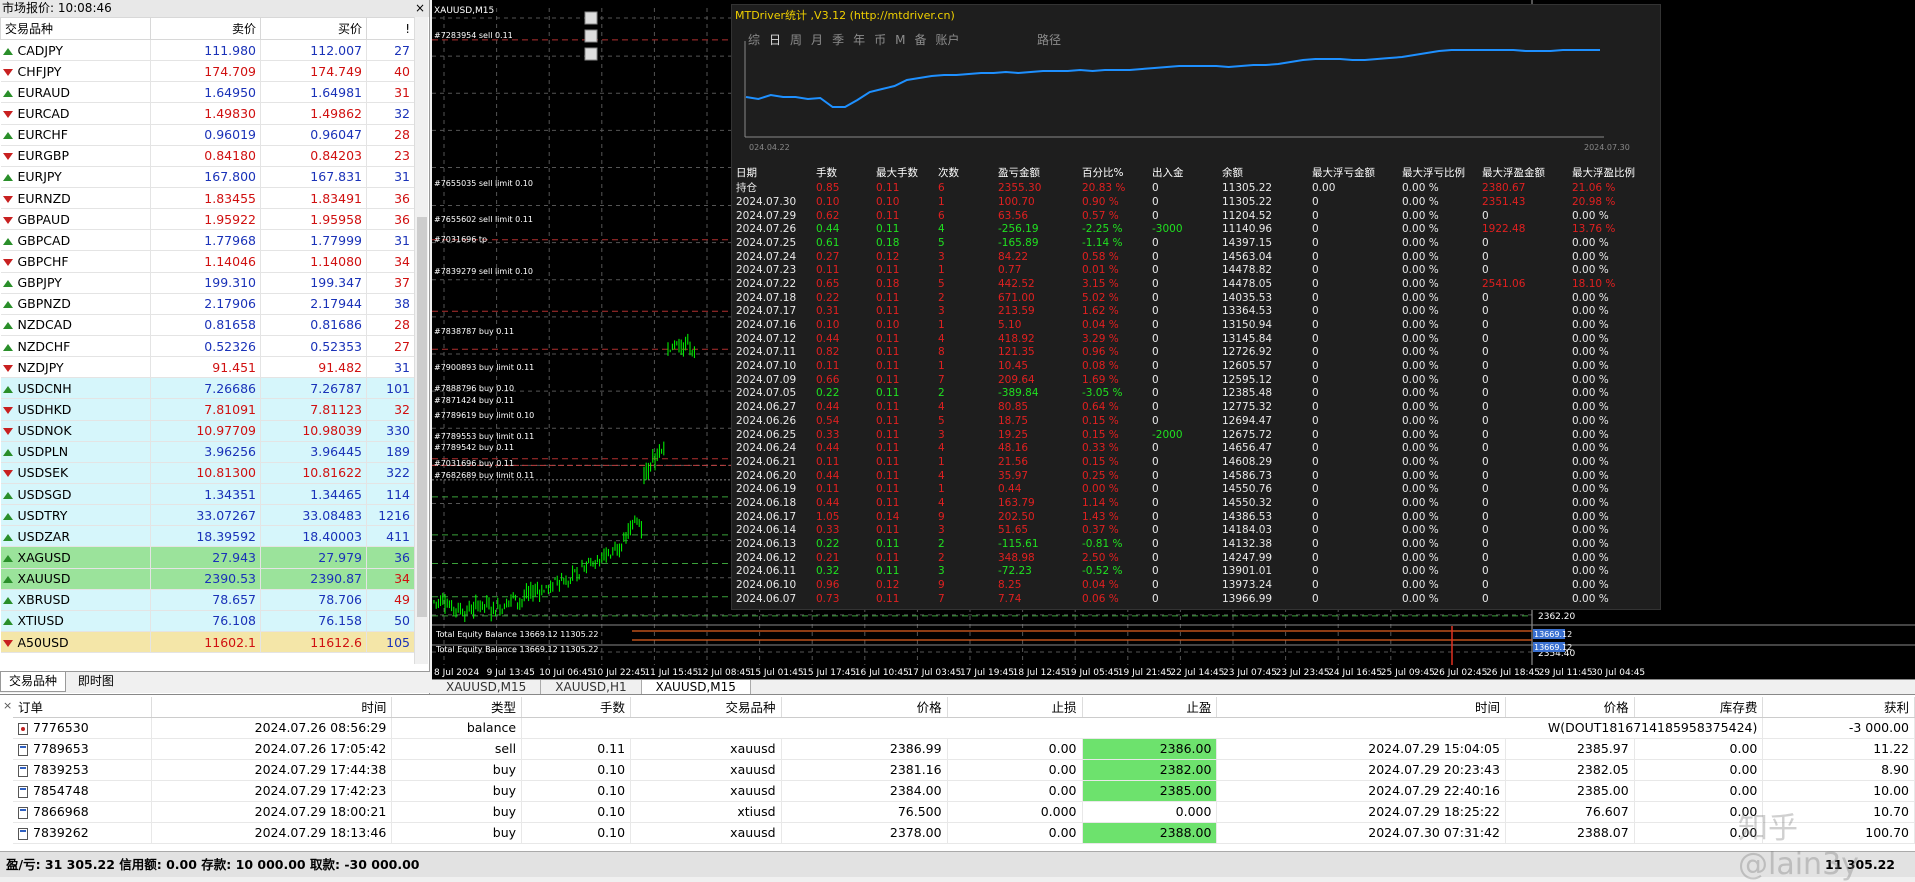  Describe the element at coordinates (75, 304) in the screenshot. I see `symbol-cell: GBPNZD` at that location.